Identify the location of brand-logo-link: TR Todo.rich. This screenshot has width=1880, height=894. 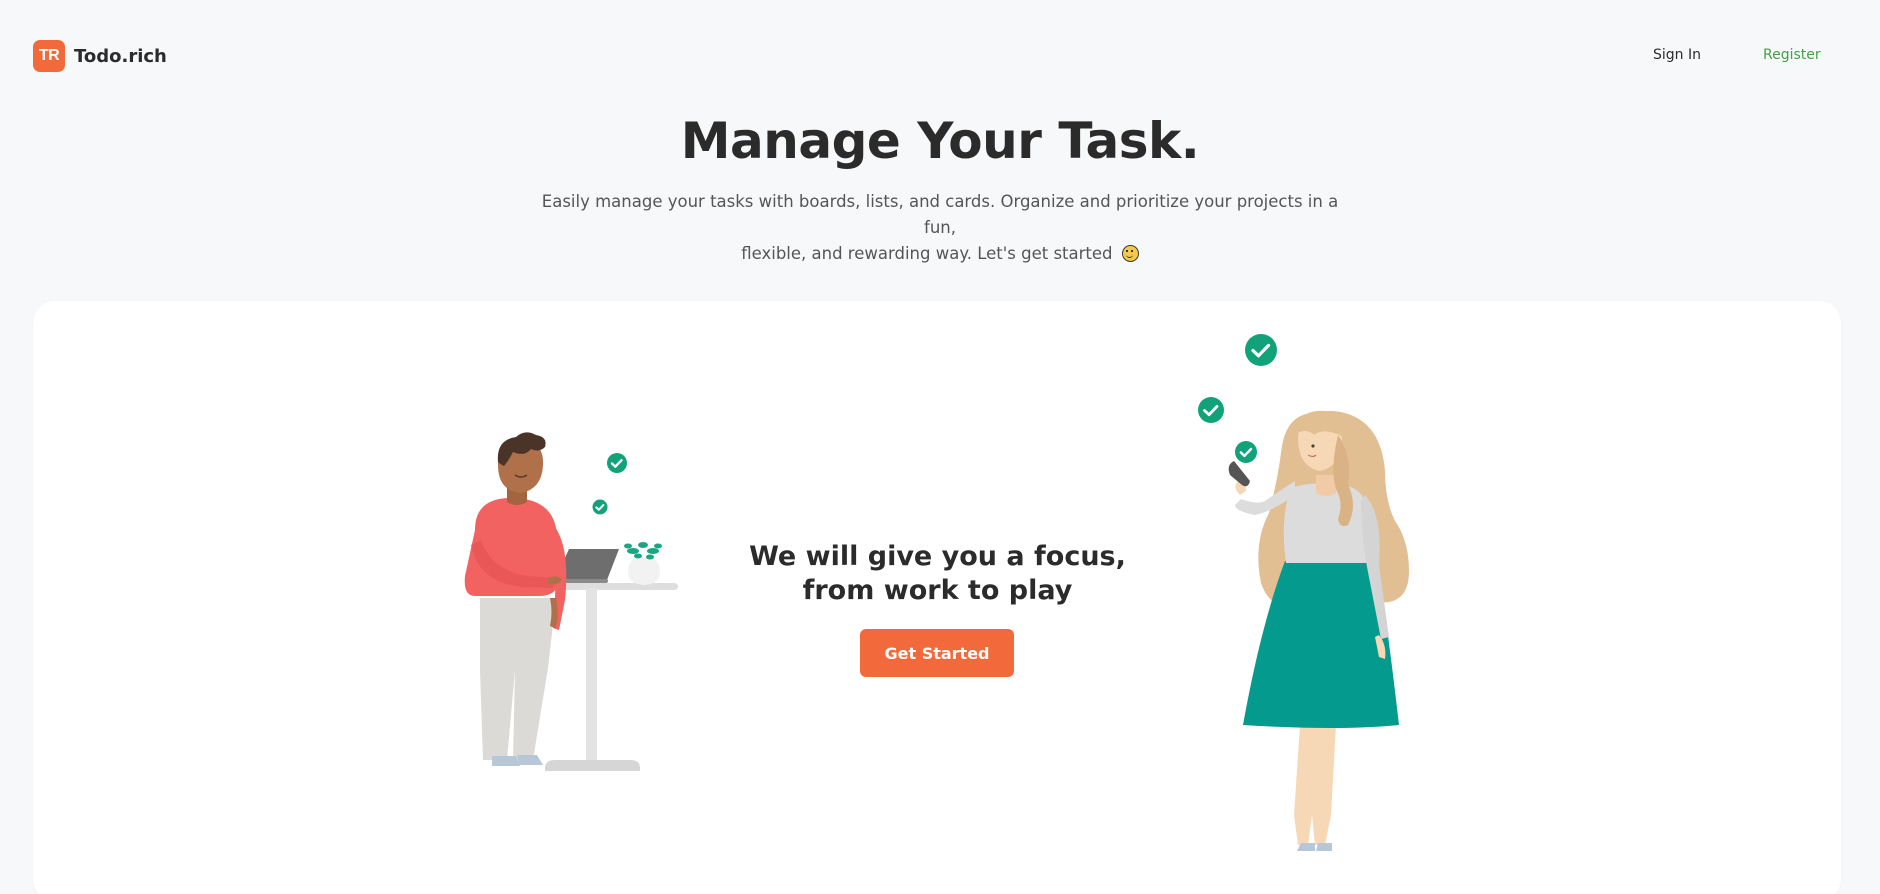
(100, 56).